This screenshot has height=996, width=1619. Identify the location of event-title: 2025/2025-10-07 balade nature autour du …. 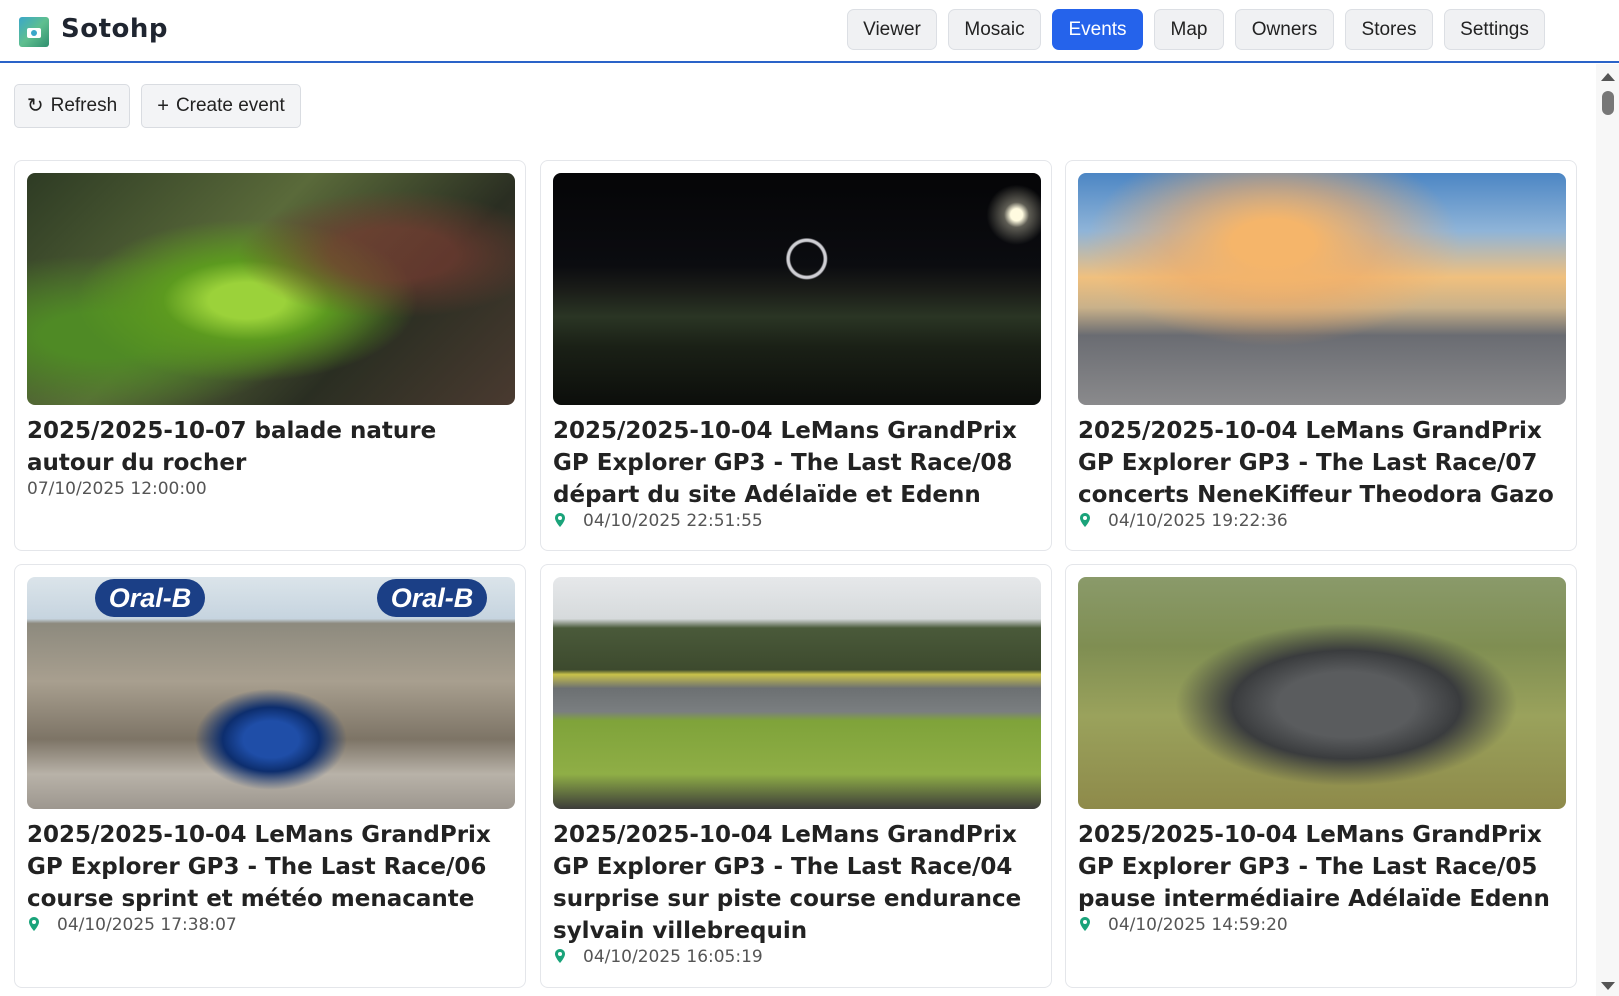
(232, 447).